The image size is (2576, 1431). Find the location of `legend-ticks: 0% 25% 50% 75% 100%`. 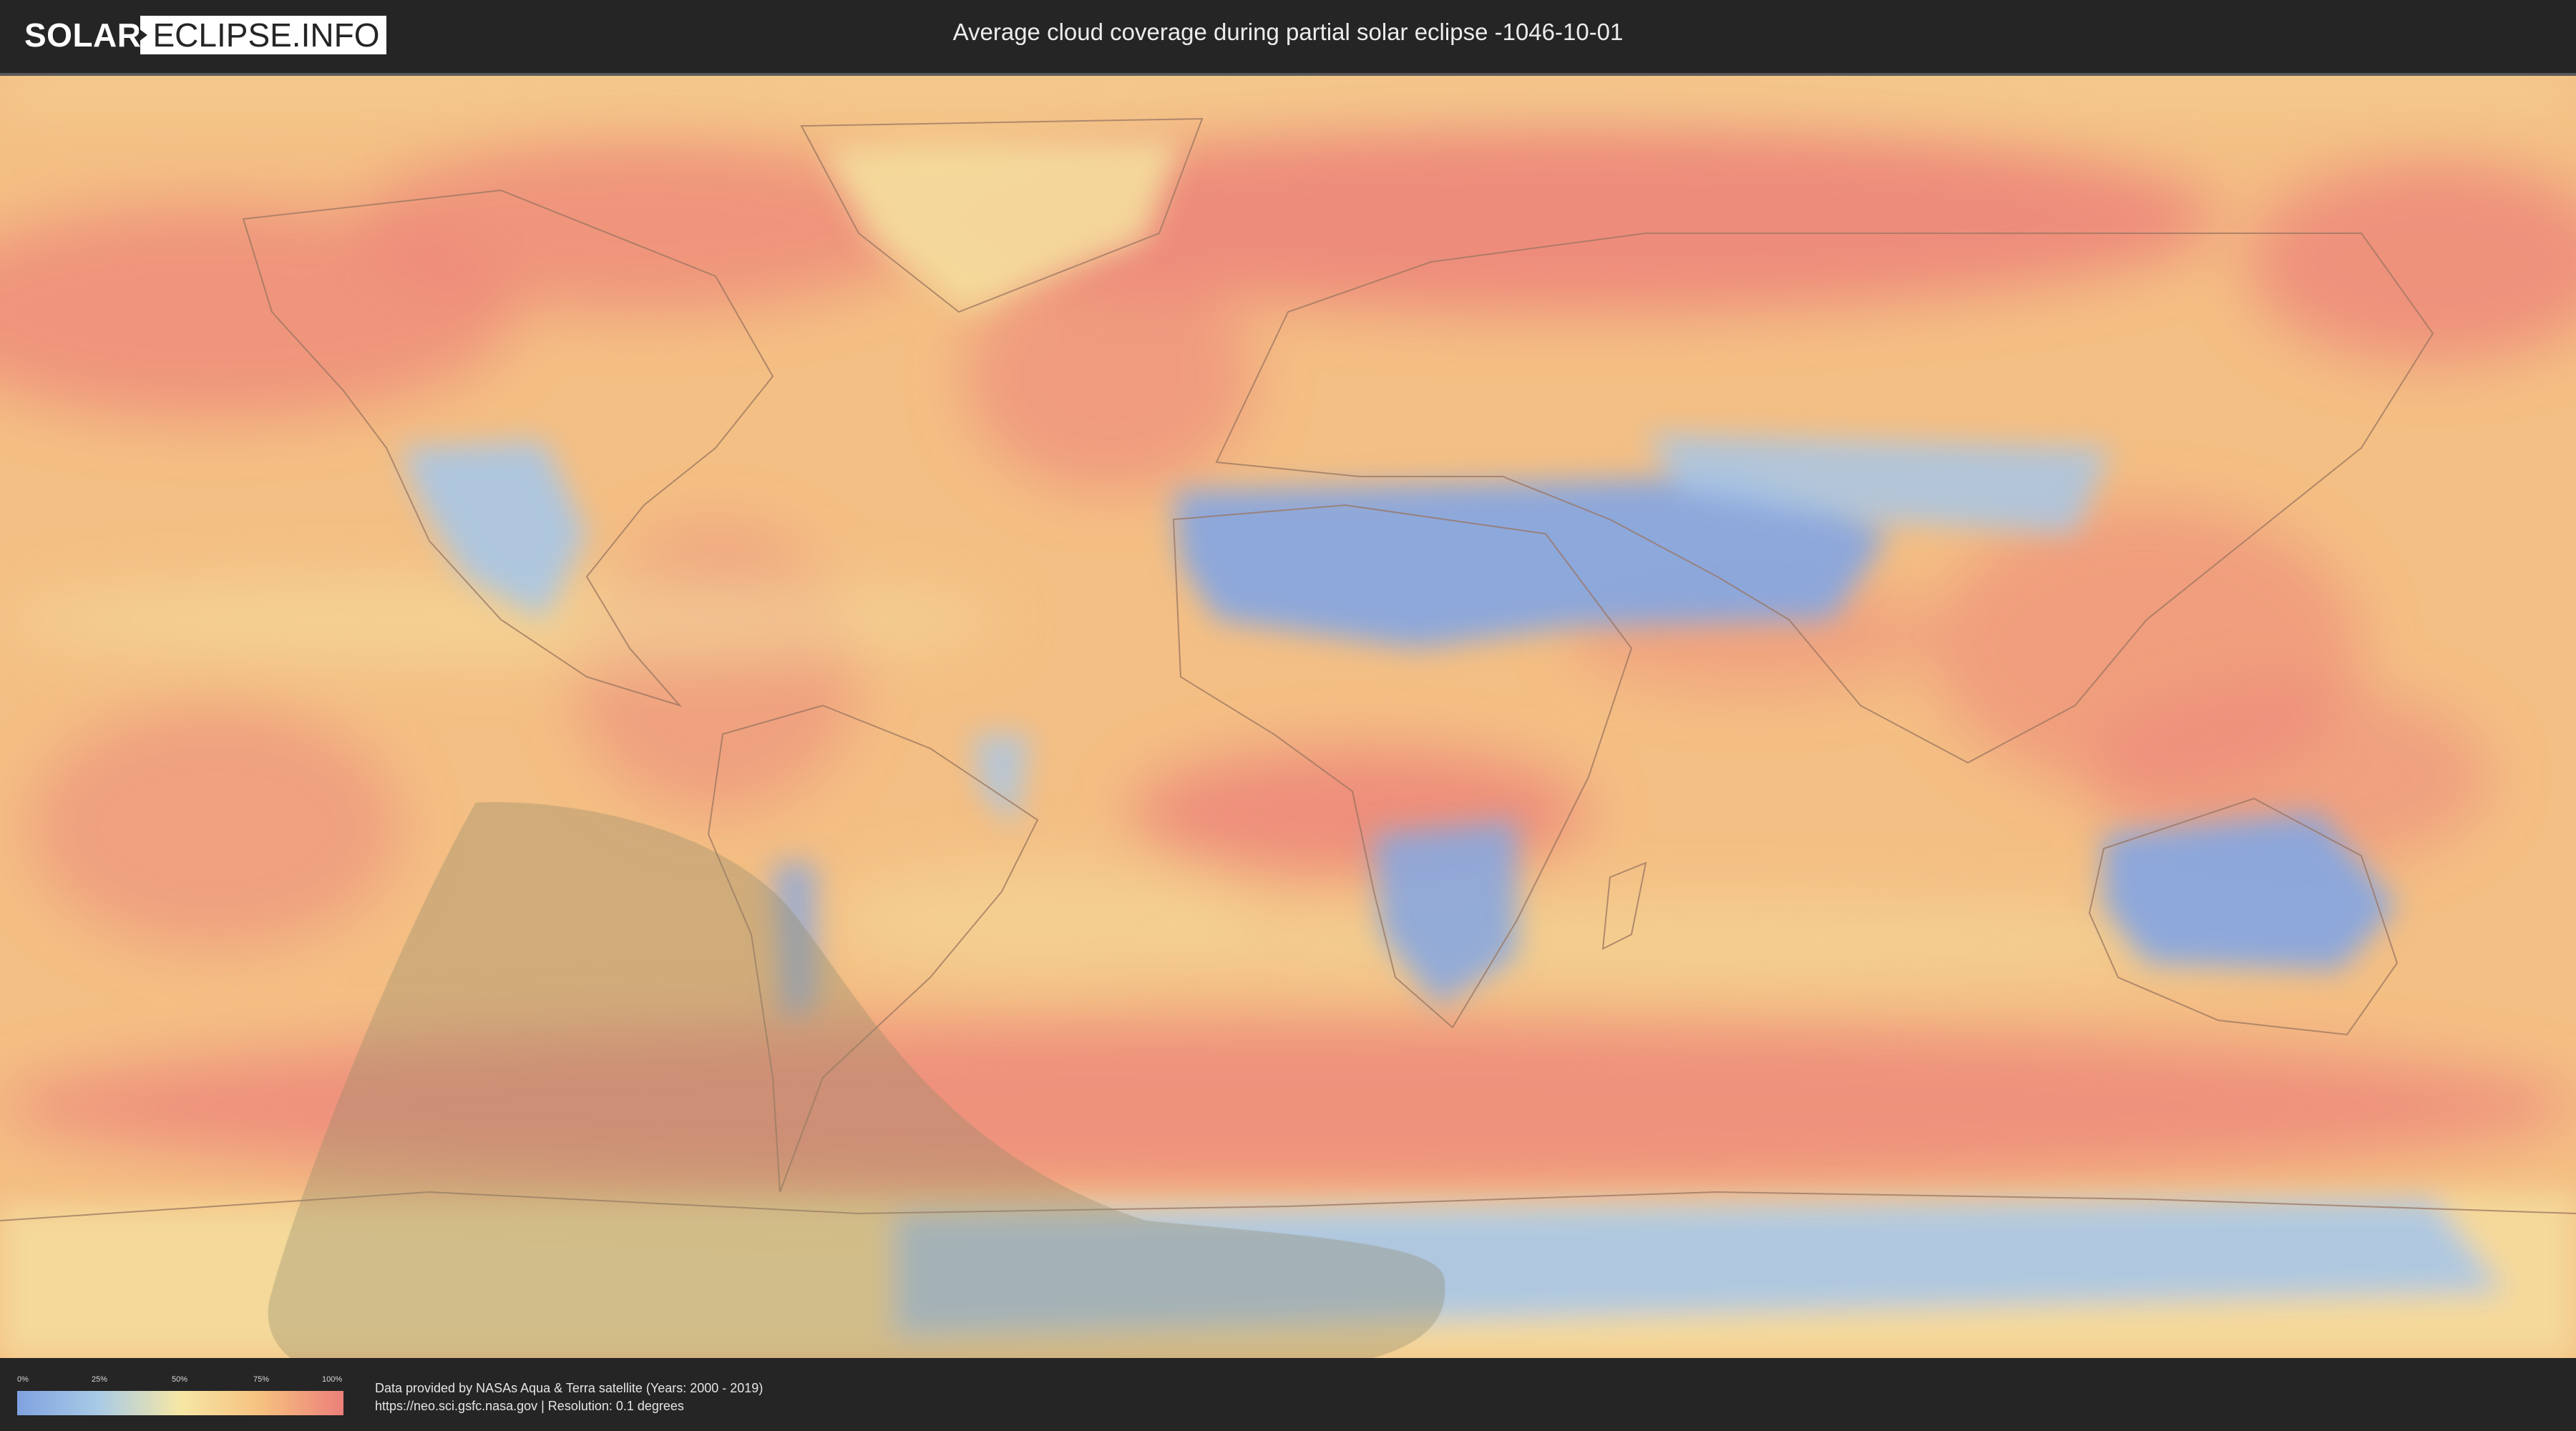

legend-ticks: 0% 25% 50% 75% 100% is located at coordinates (180, 1382).